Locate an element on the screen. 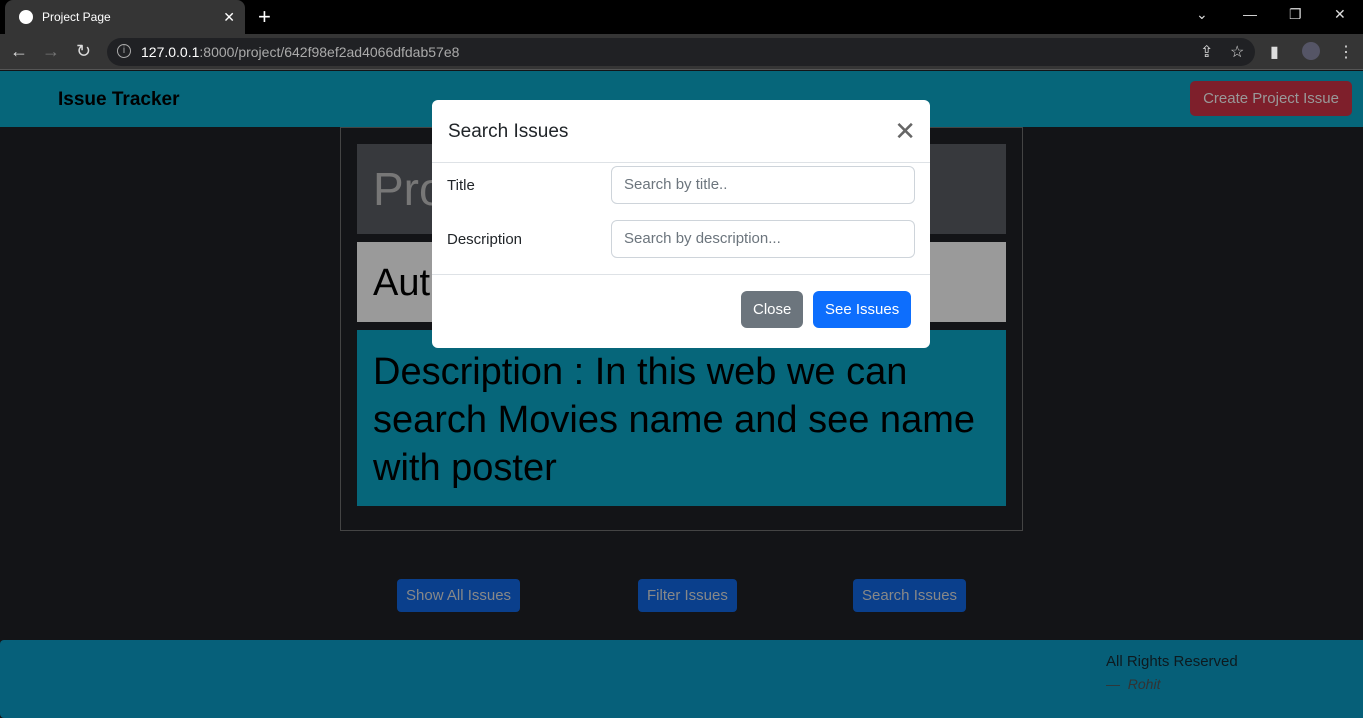  close-button: Close is located at coordinates (772, 309).